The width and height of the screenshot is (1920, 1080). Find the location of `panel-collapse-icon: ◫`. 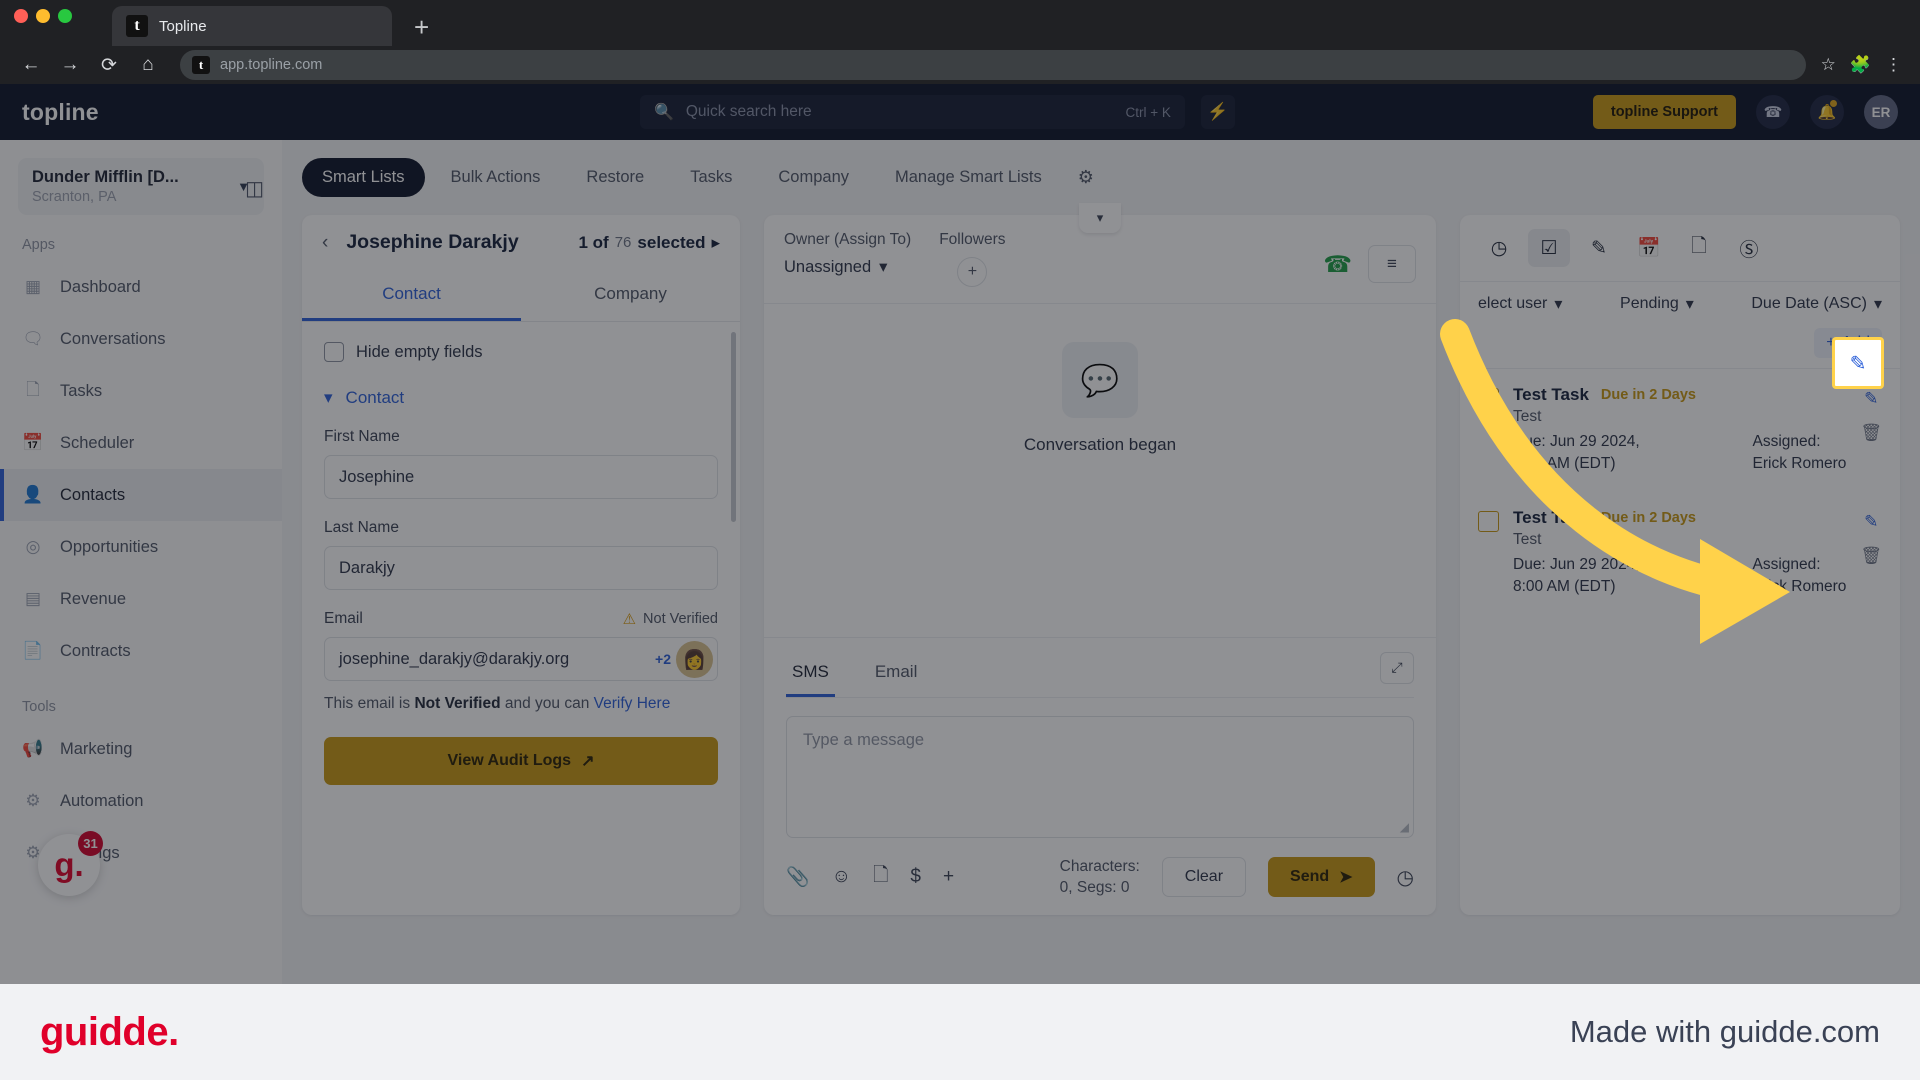

panel-collapse-icon: ◫ is located at coordinates (254, 188).